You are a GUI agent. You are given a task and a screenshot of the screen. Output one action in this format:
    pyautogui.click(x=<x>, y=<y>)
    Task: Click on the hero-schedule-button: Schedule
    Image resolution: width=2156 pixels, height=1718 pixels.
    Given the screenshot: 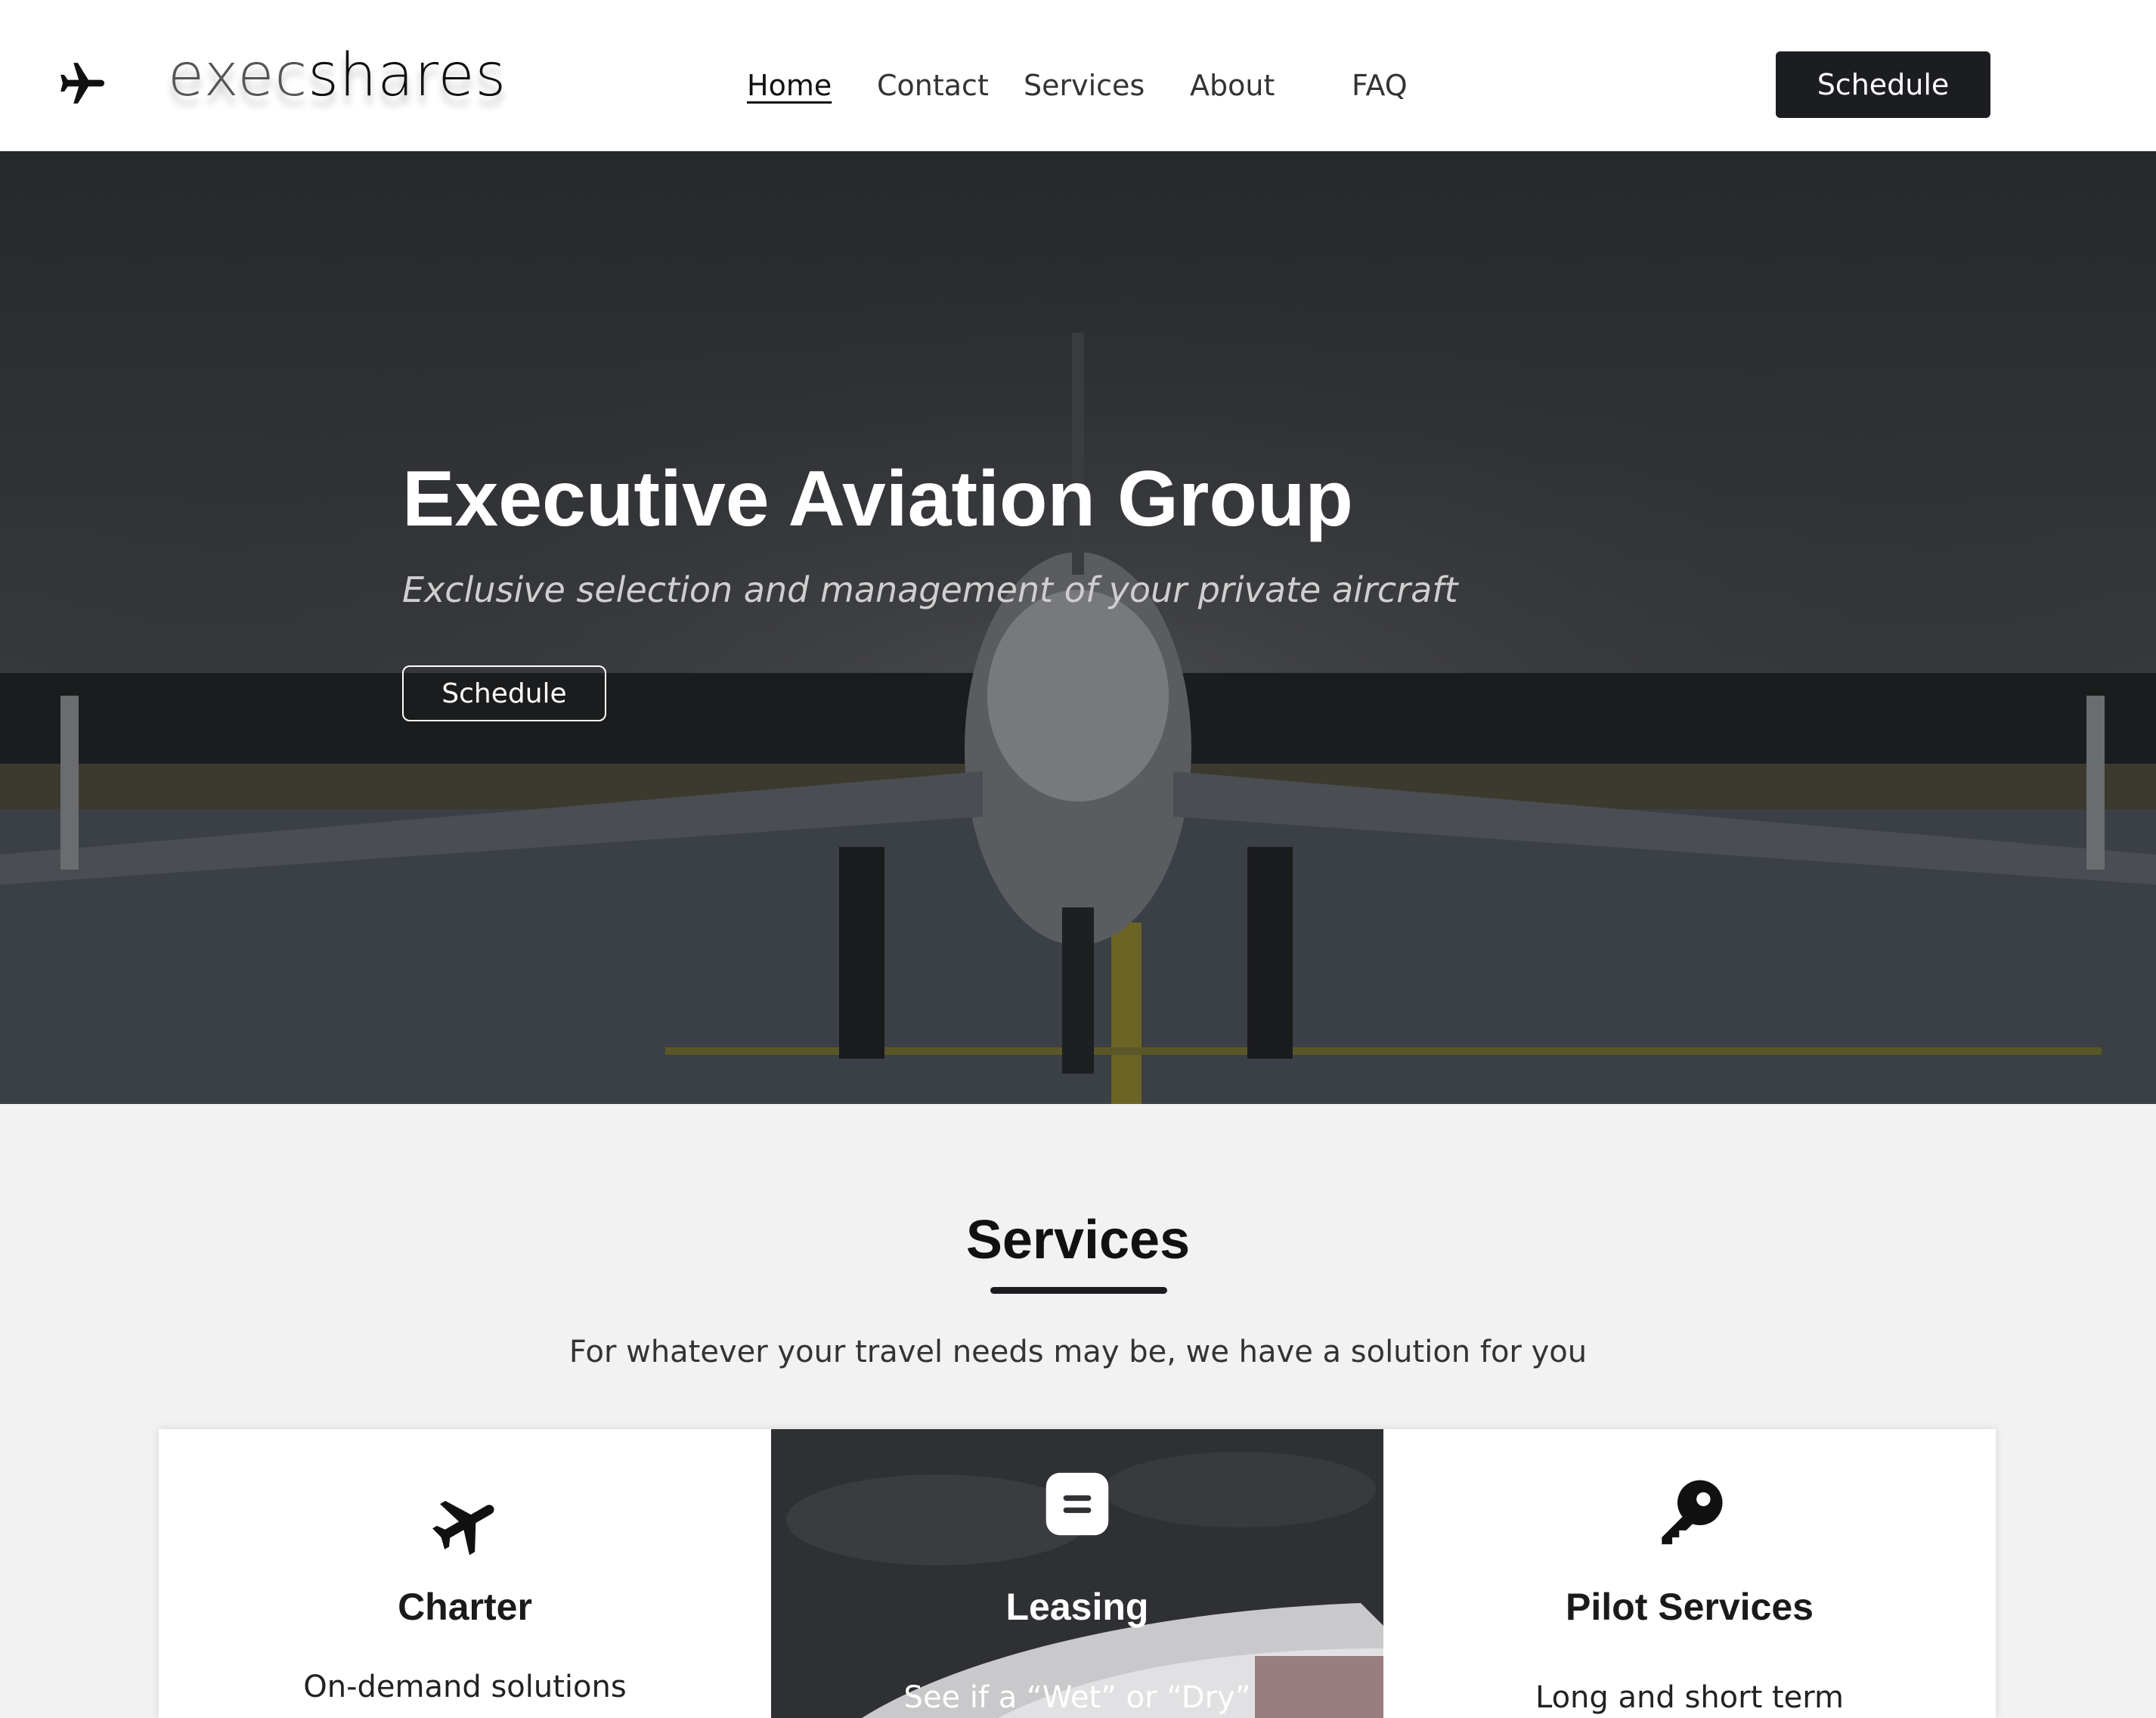 What is the action you would take?
    pyautogui.click(x=504, y=693)
    